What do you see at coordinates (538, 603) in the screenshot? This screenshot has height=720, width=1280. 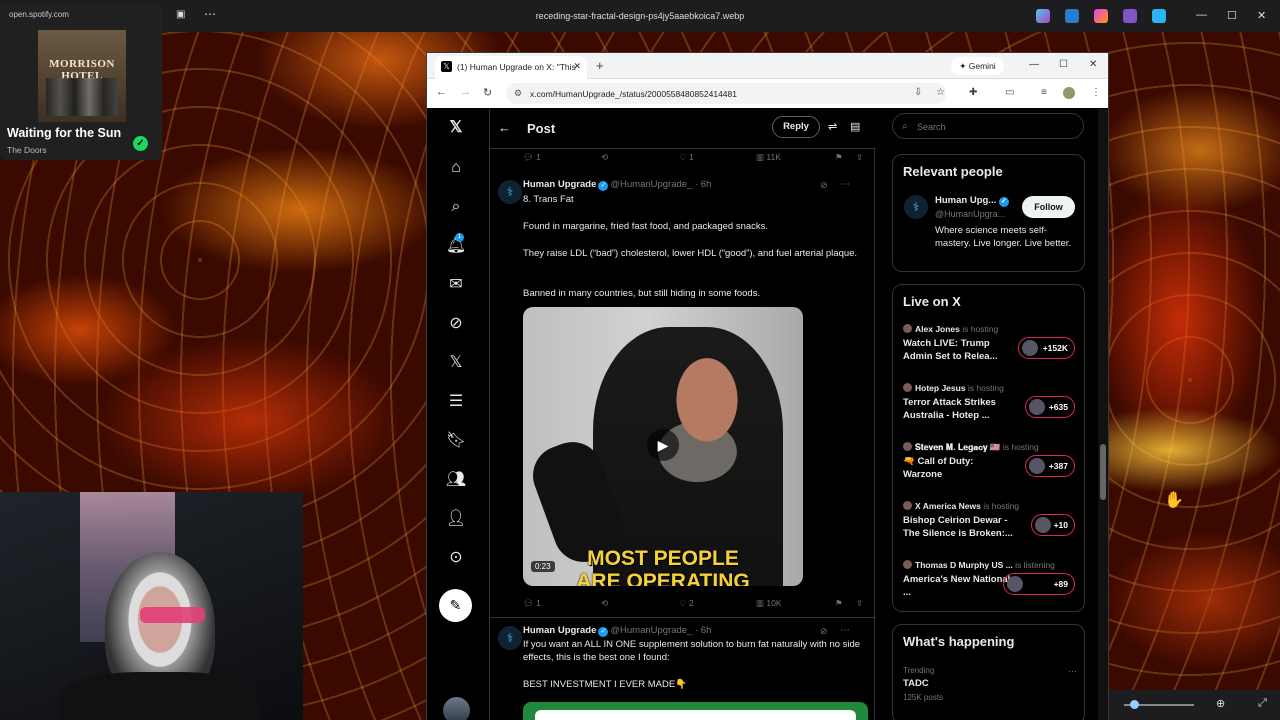 I see `reply-count: 1` at bounding box center [538, 603].